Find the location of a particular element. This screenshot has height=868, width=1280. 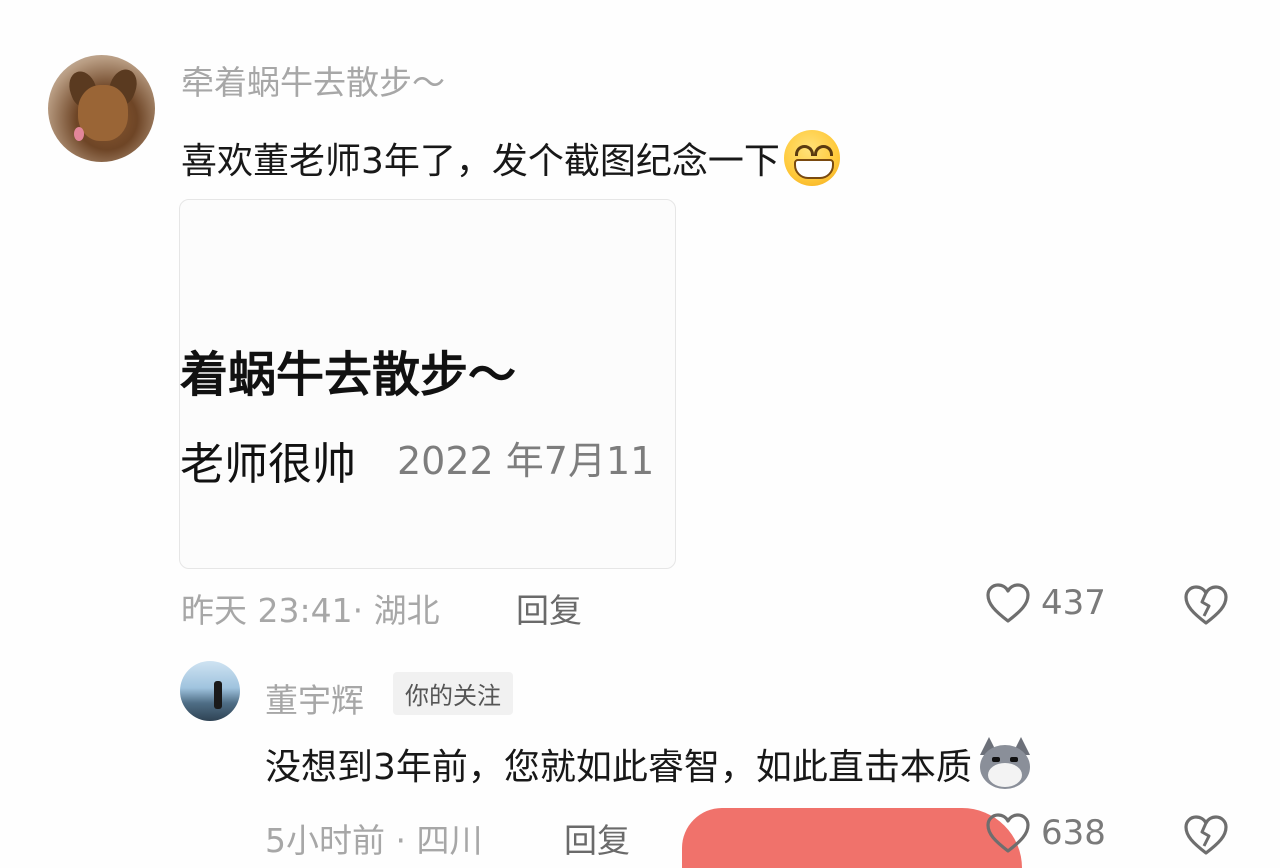

dislike-button is located at coordinates (1206, 607).